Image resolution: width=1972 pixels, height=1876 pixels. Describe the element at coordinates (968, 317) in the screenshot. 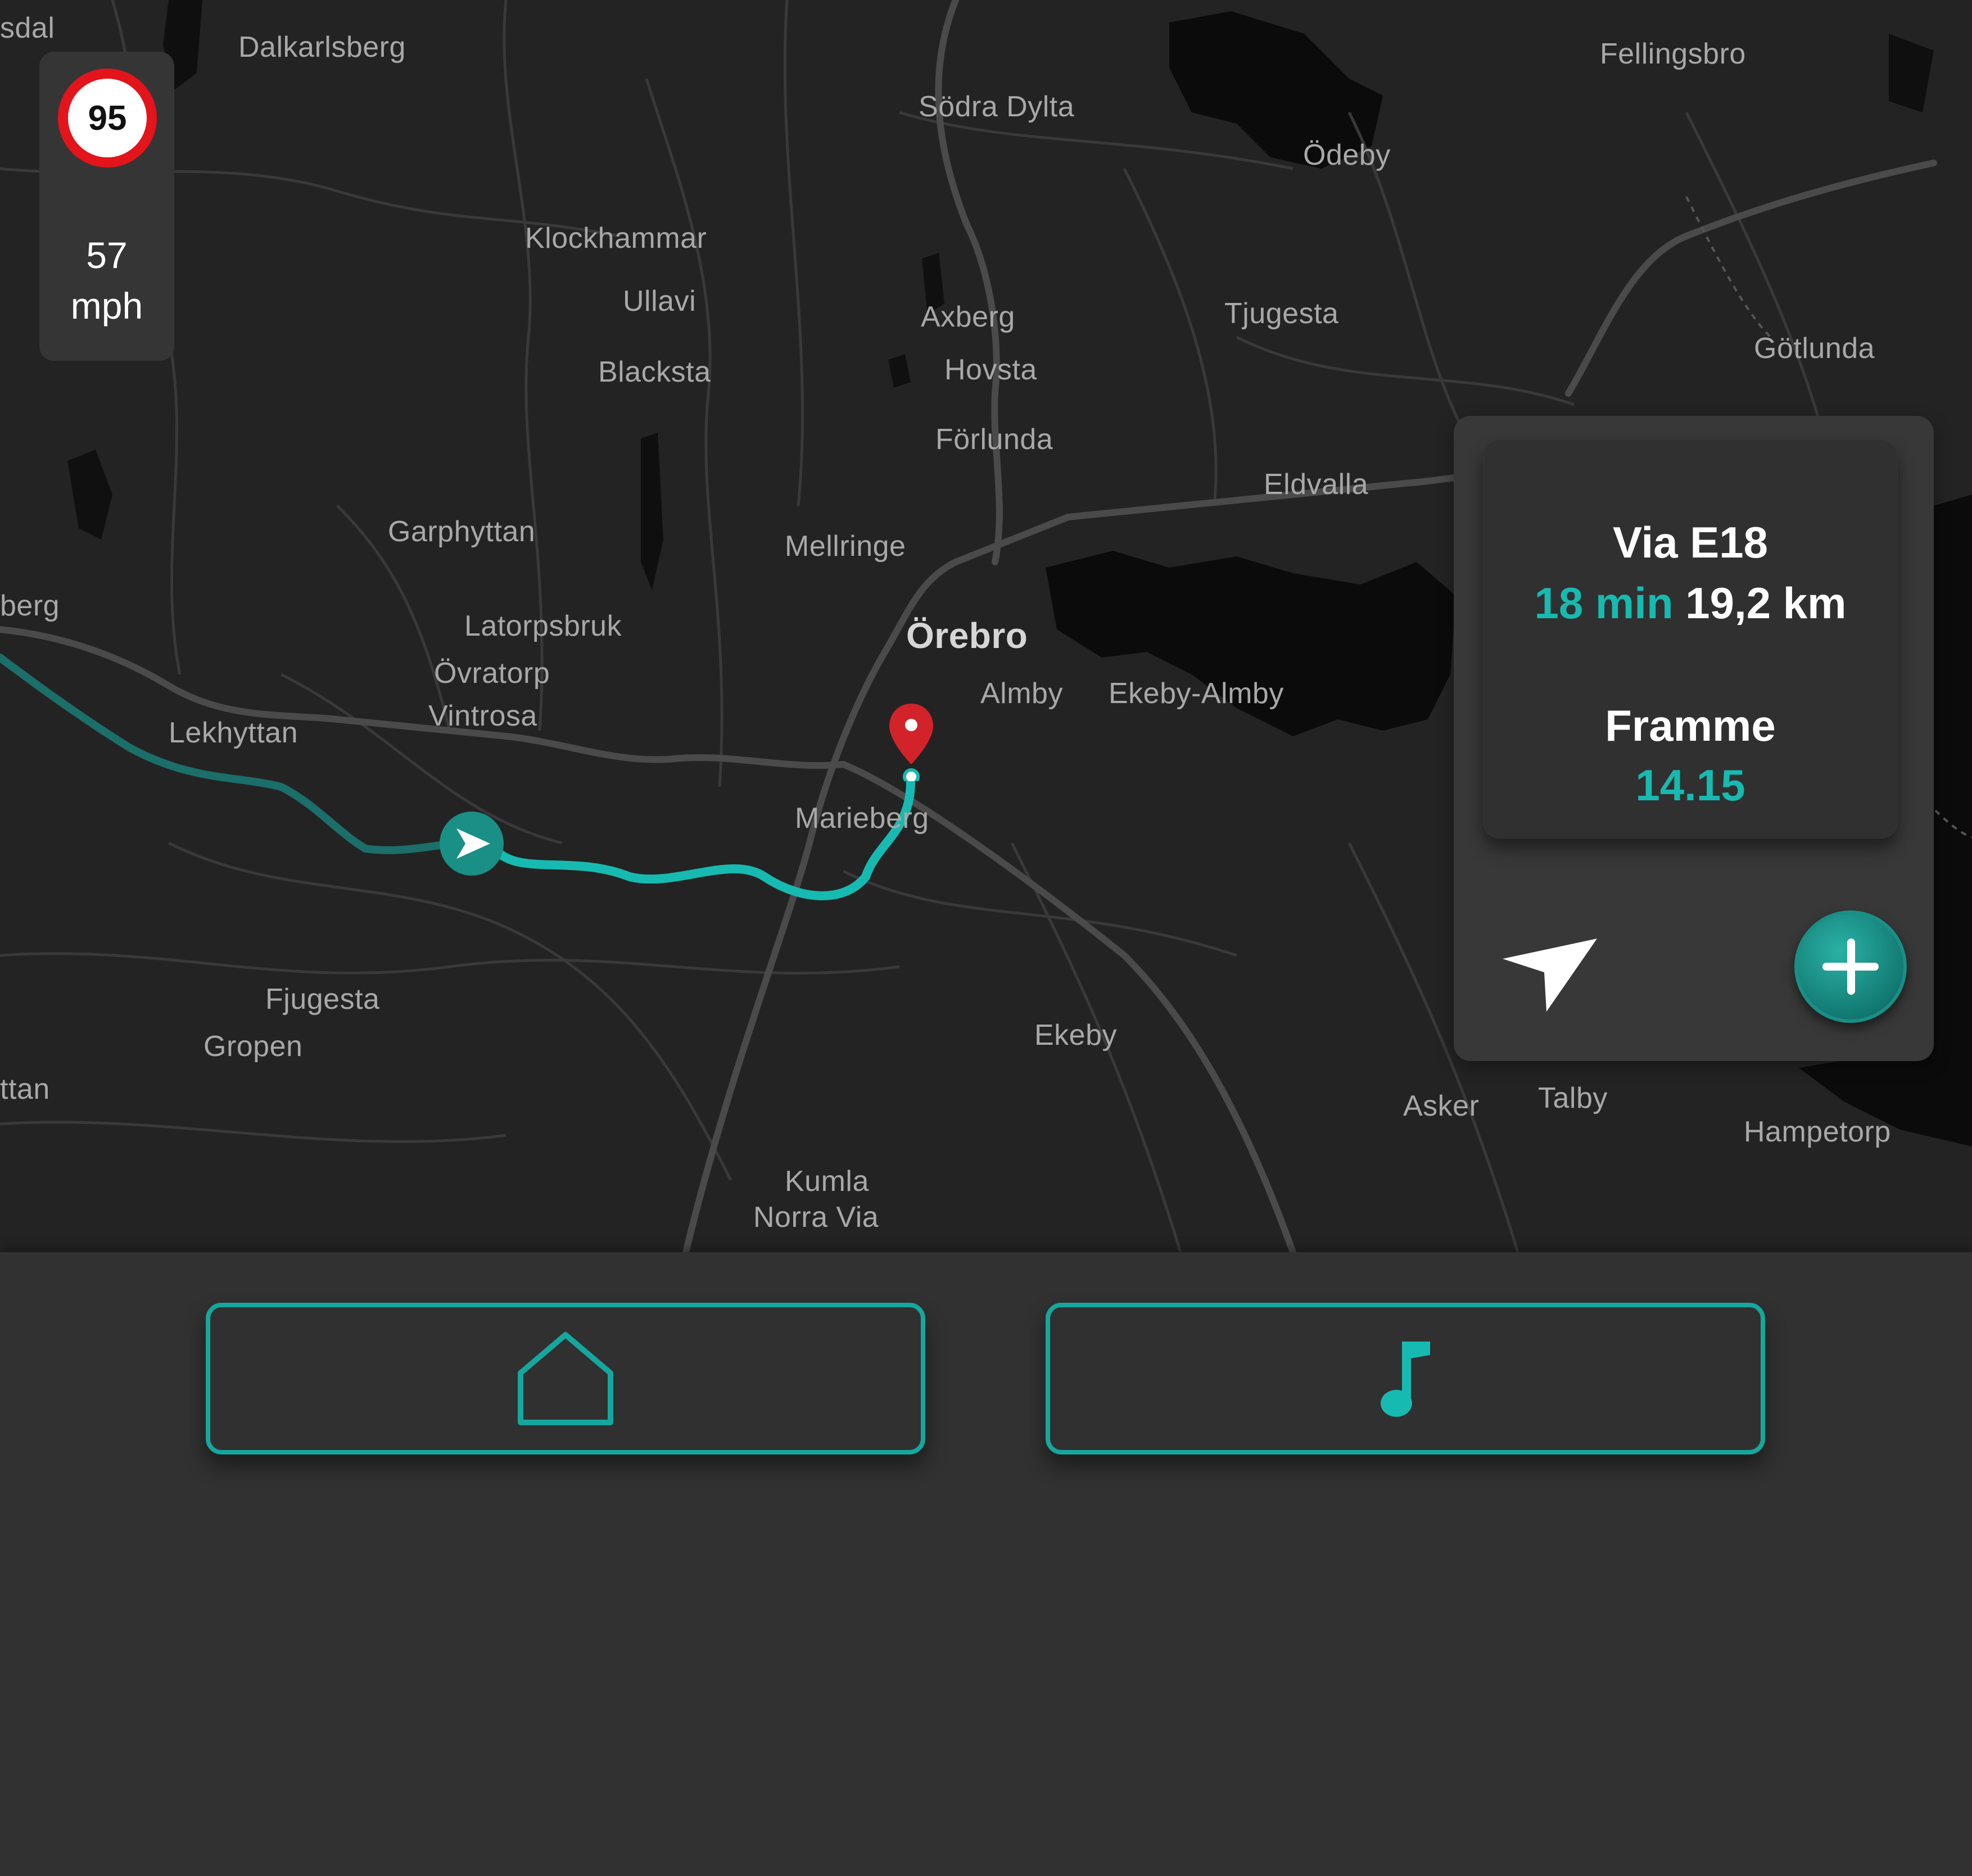

I see `map-label: Axberg` at that location.